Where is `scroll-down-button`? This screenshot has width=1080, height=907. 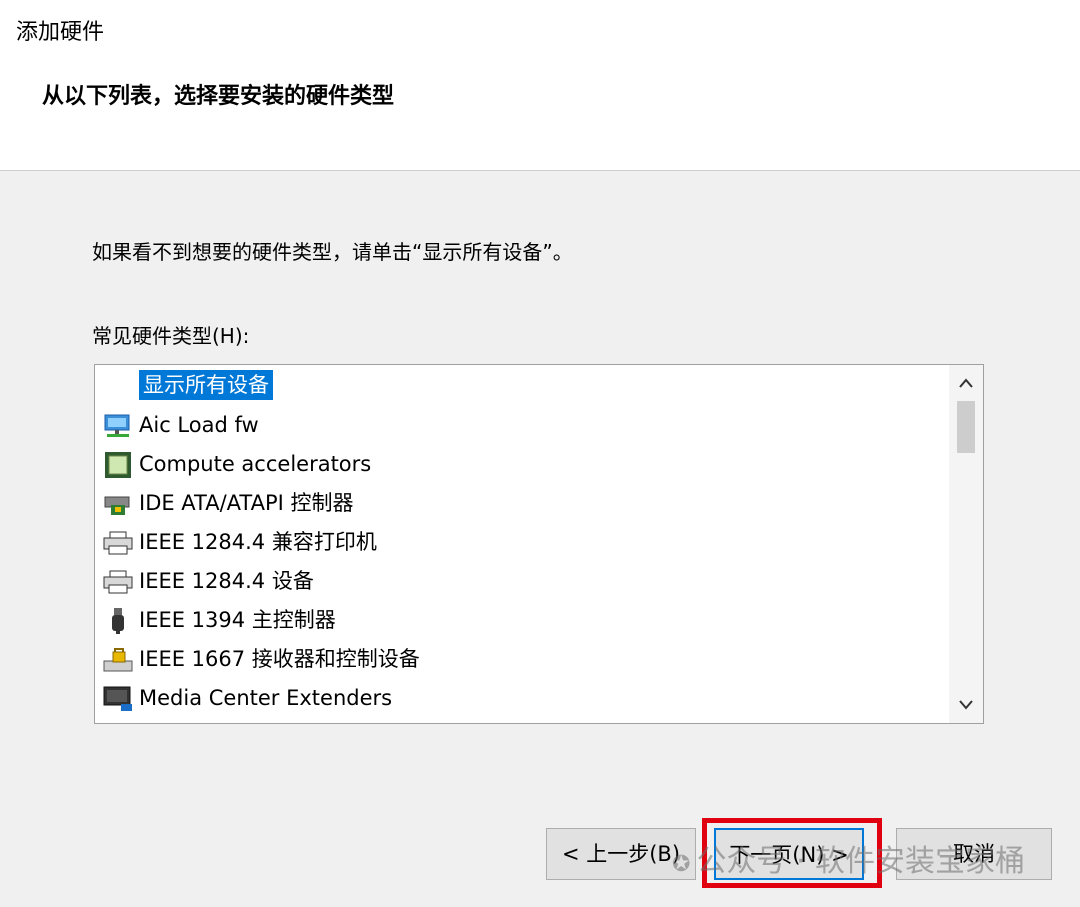
scroll-down-button is located at coordinates (966, 705).